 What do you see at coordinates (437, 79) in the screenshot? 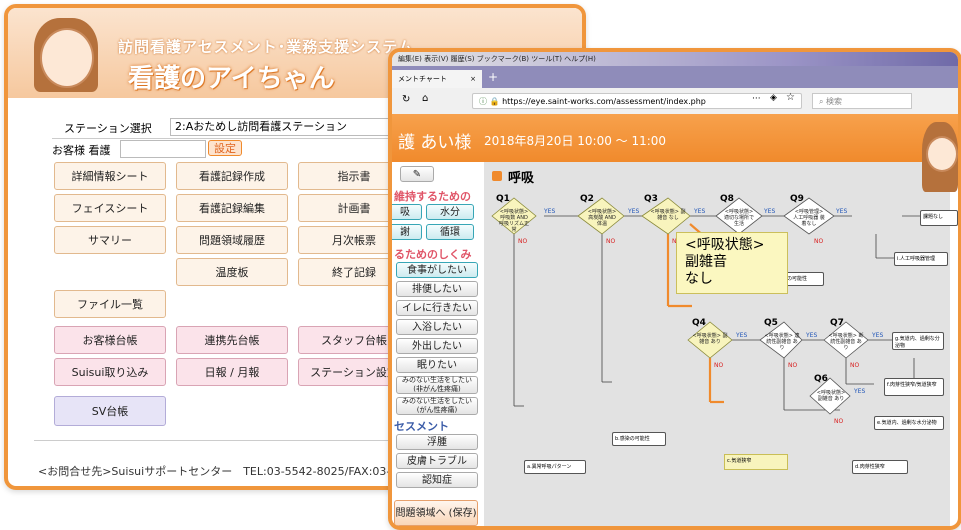
I see `browser-tab: メントチャート ×` at bounding box center [437, 79].